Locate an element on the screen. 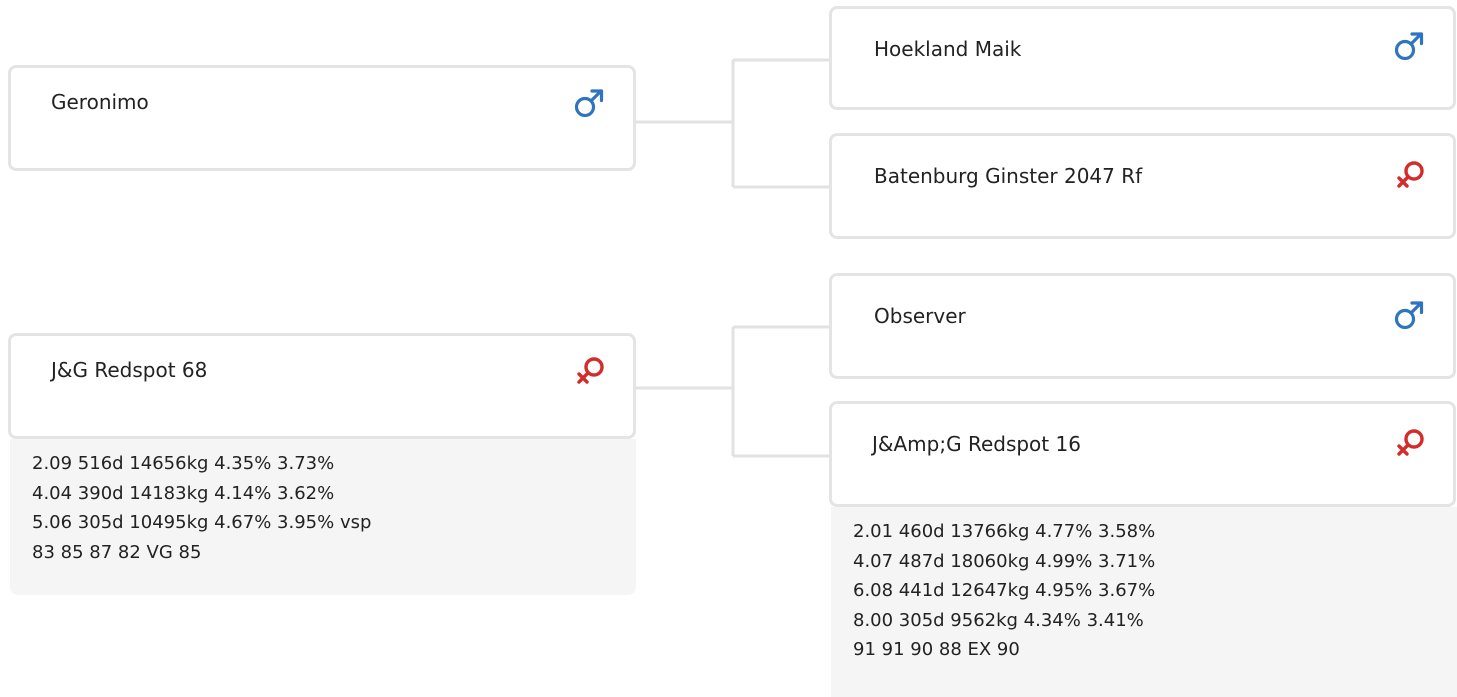 This screenshot has width=1457, height=697. pedigree-card-sire-sire: Hoekland Maik is located at coordinates (1142, 58).